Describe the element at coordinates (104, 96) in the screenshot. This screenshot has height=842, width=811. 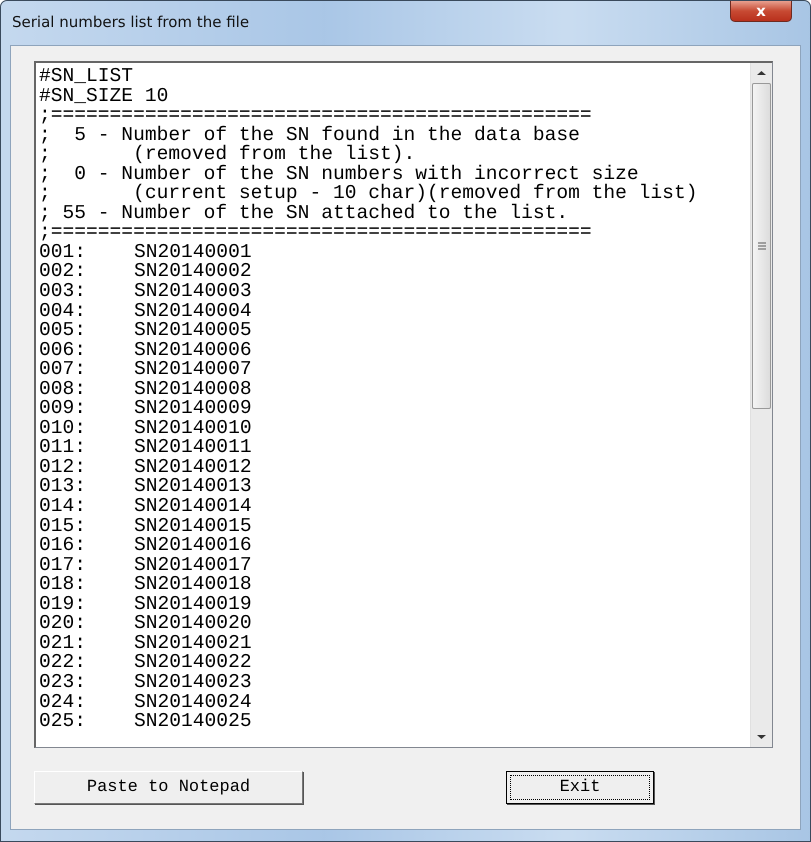
I see `text-line: #SN_SIZE 10` at that location.